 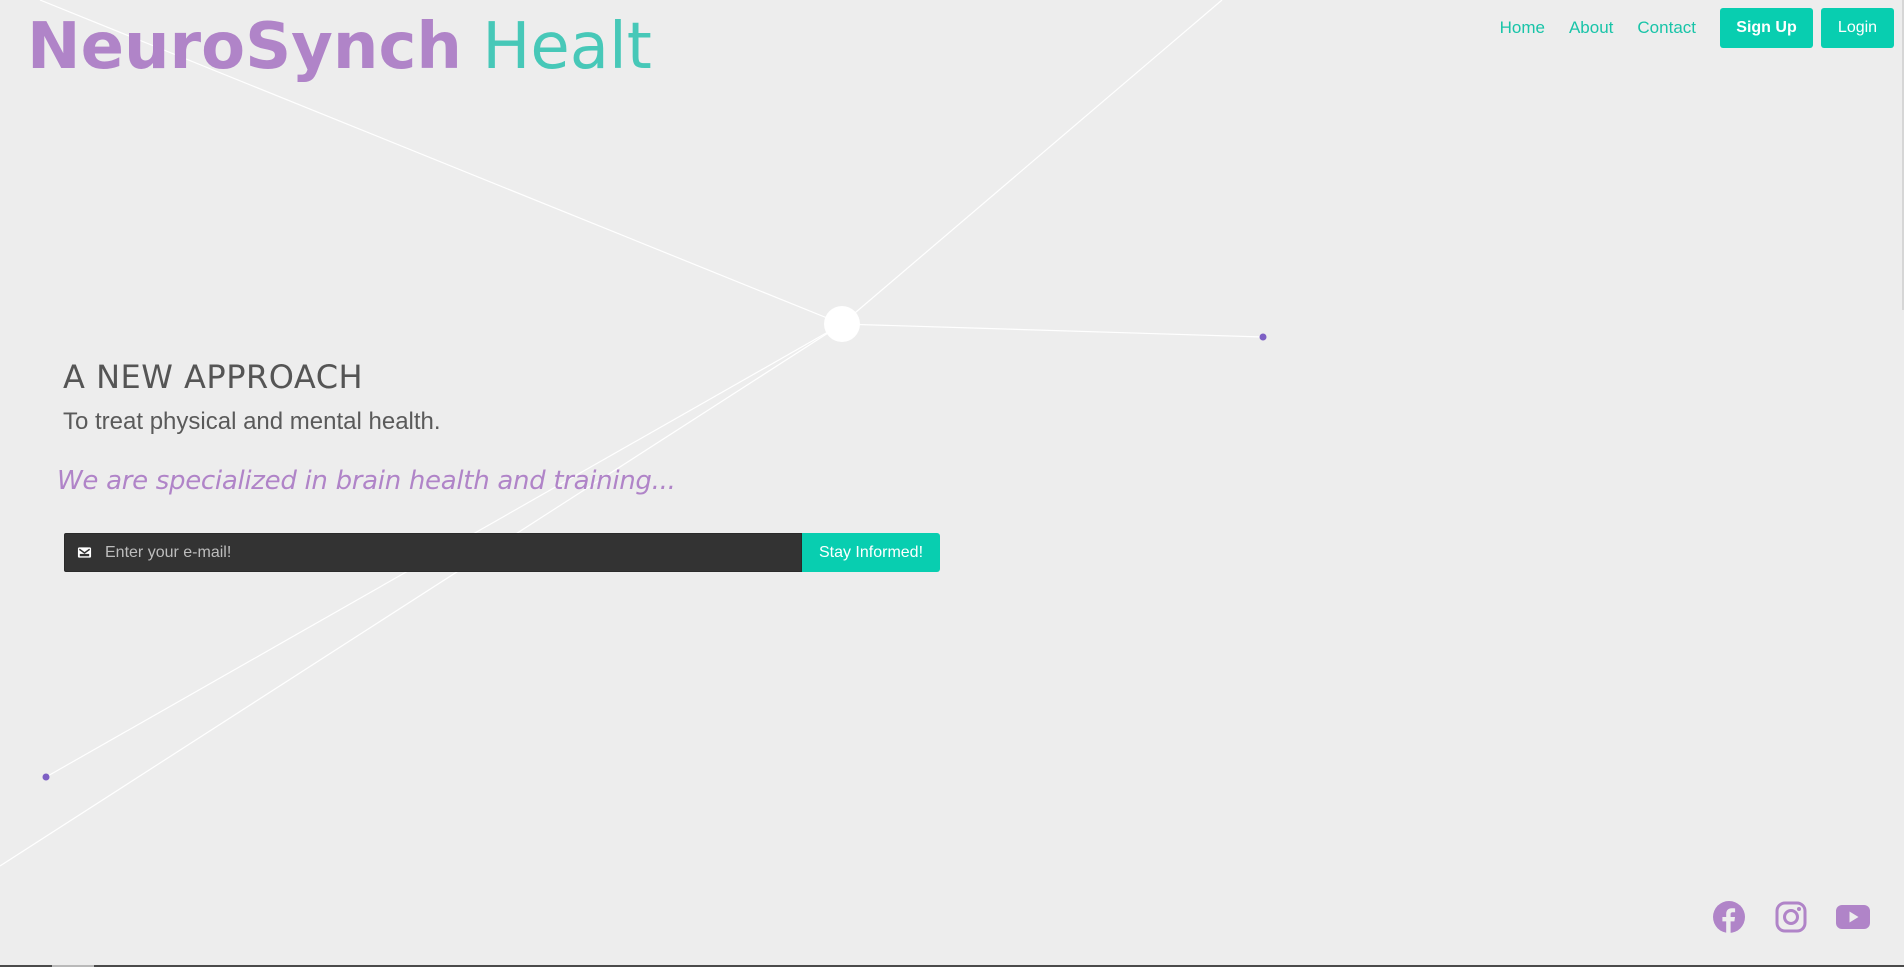 What do you see at coordinates (84, 552) in the screenshot?
I see `envelope-icon` at bounding box center [84, 552].